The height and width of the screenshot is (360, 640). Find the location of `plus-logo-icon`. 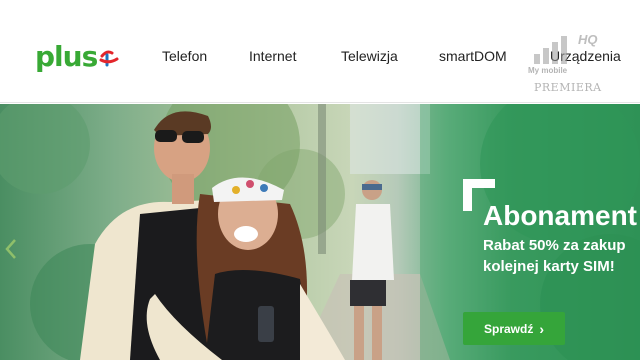

plus-logo-icon is located at coordinates (109, 58).